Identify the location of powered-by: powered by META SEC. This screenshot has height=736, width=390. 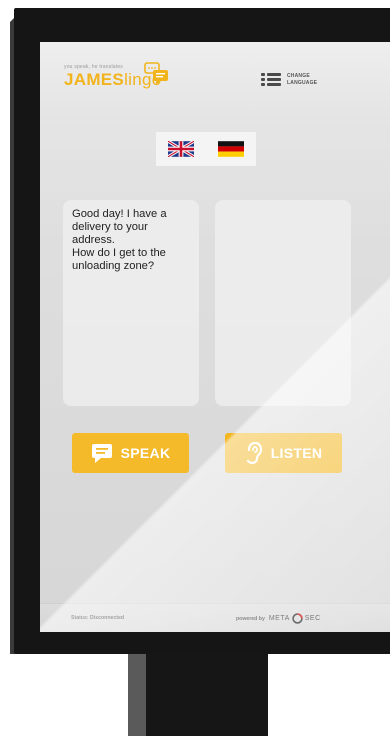
(278, 618).